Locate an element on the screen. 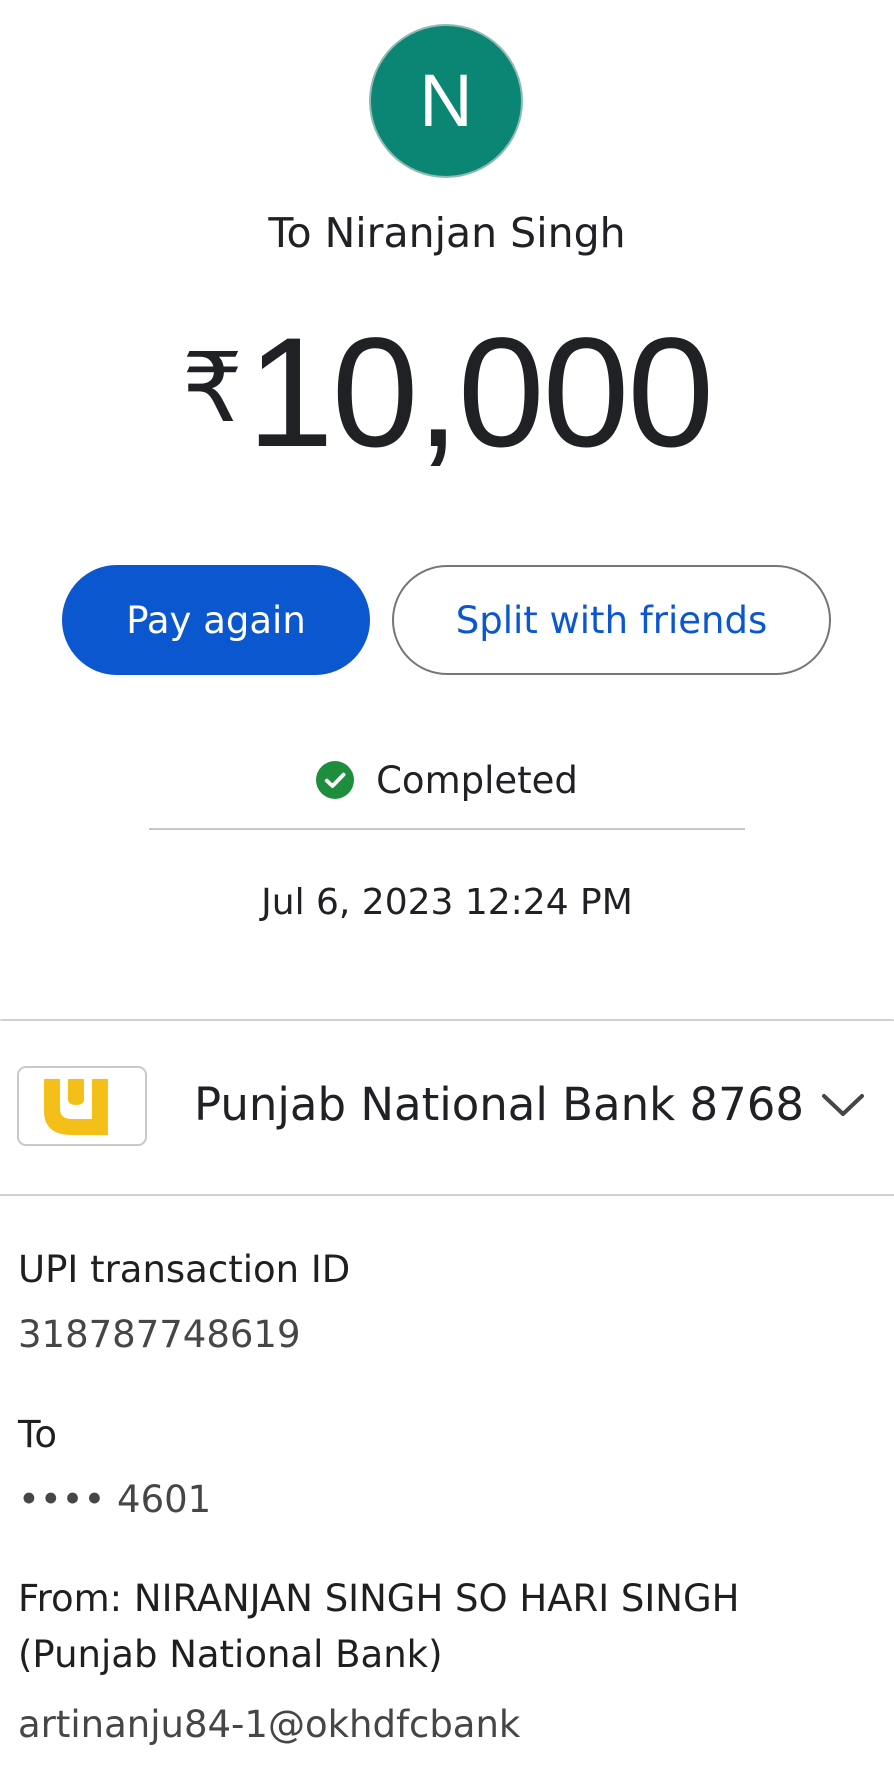 This screenshot has width=894, height=1765. payment-amount: ₹ 10,000 is located at coordinates (447, 393).